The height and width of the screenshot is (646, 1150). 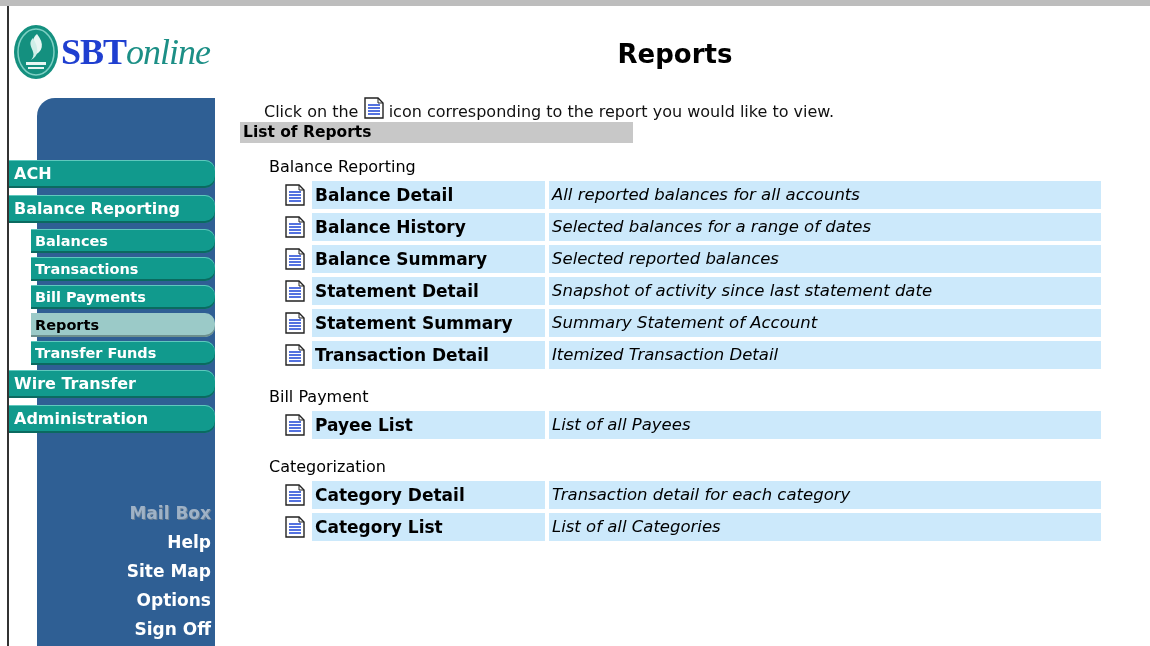 I want to click on group-title: Categorization, so click(x=328, y=467).